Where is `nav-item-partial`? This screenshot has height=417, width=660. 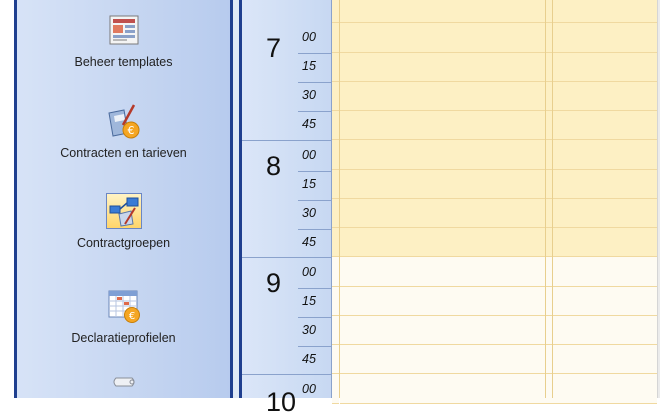
nav-item-partial is located at coordinates (123, 387).